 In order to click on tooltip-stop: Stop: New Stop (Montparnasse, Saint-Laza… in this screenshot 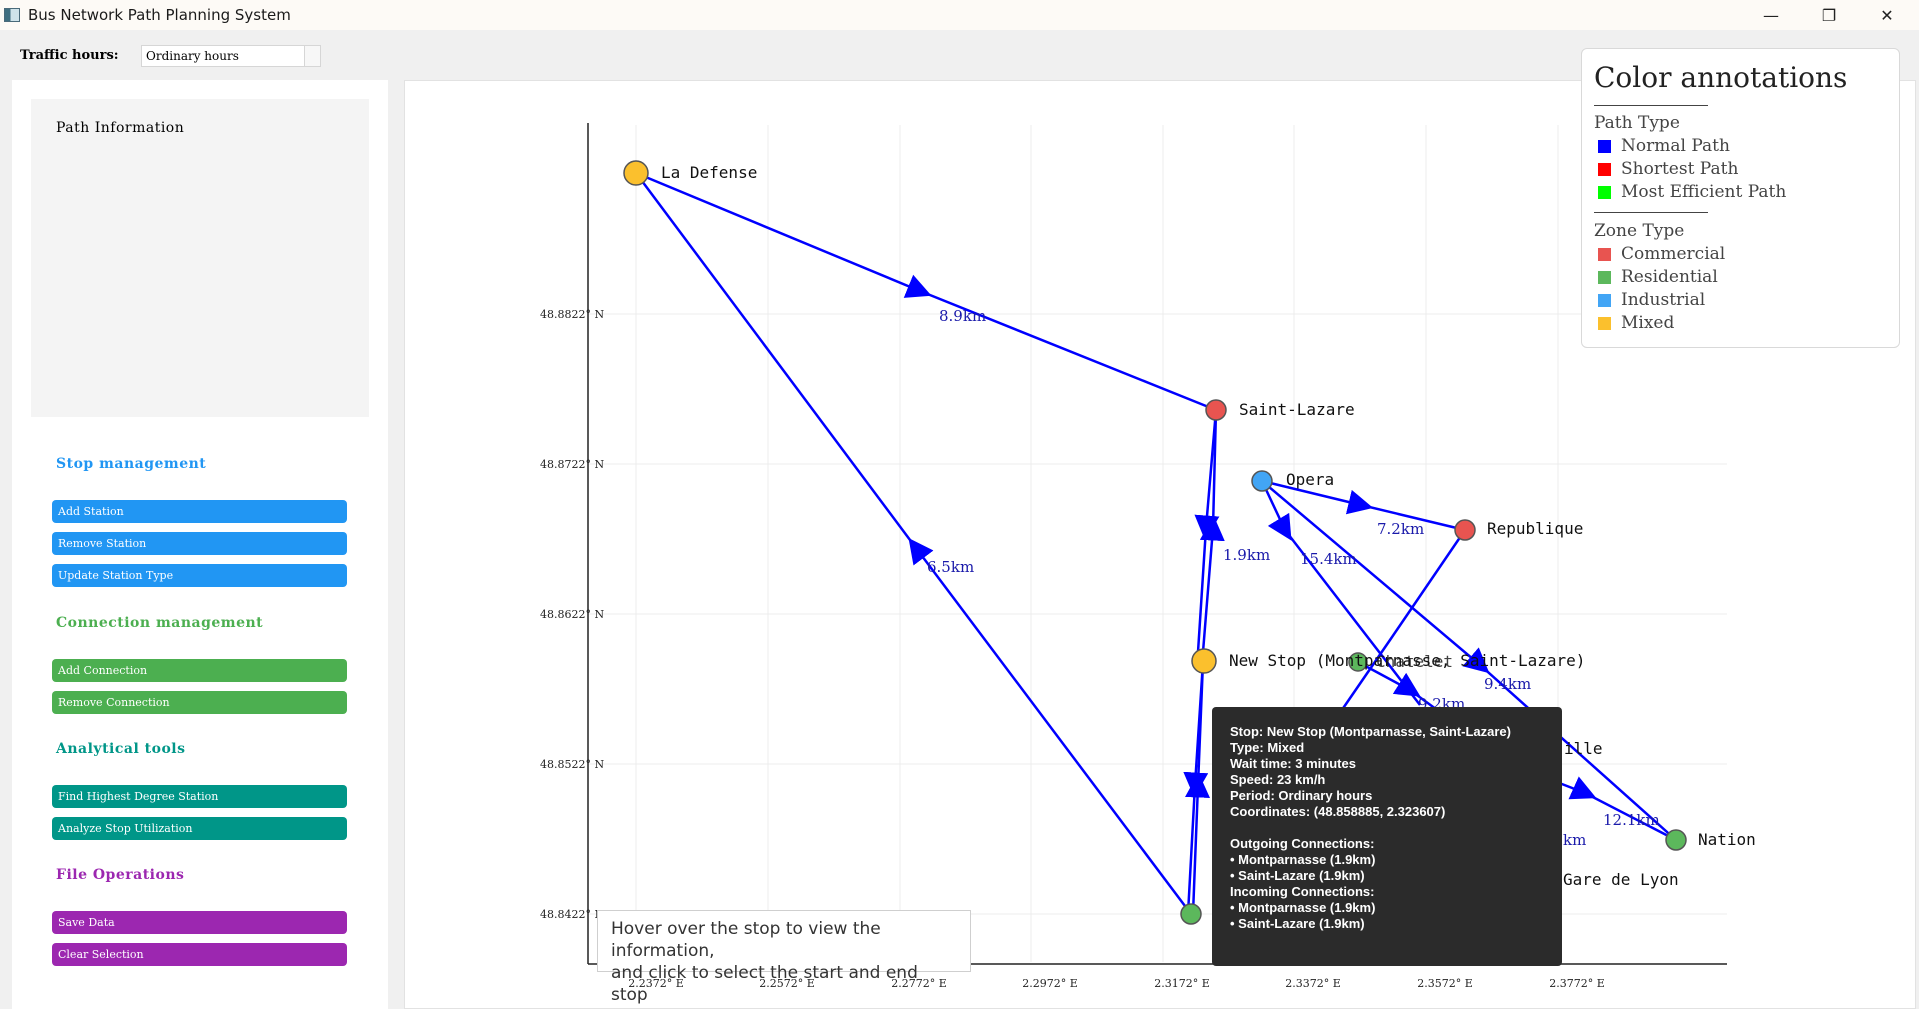, I will do `click(1370, 731)`.